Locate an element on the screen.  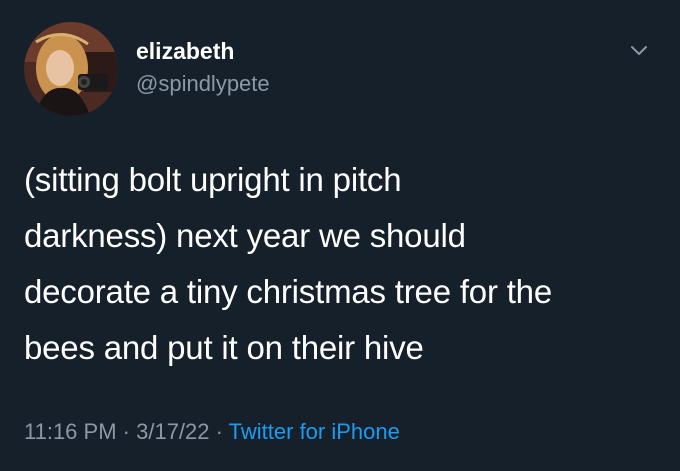
avatar is located at coordinates (71, 69).